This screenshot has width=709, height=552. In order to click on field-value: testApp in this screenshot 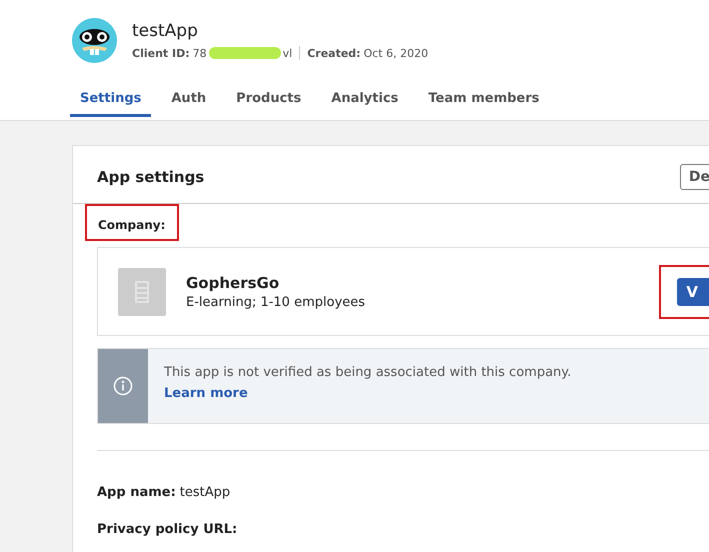, I will do `click(205, 492)`.